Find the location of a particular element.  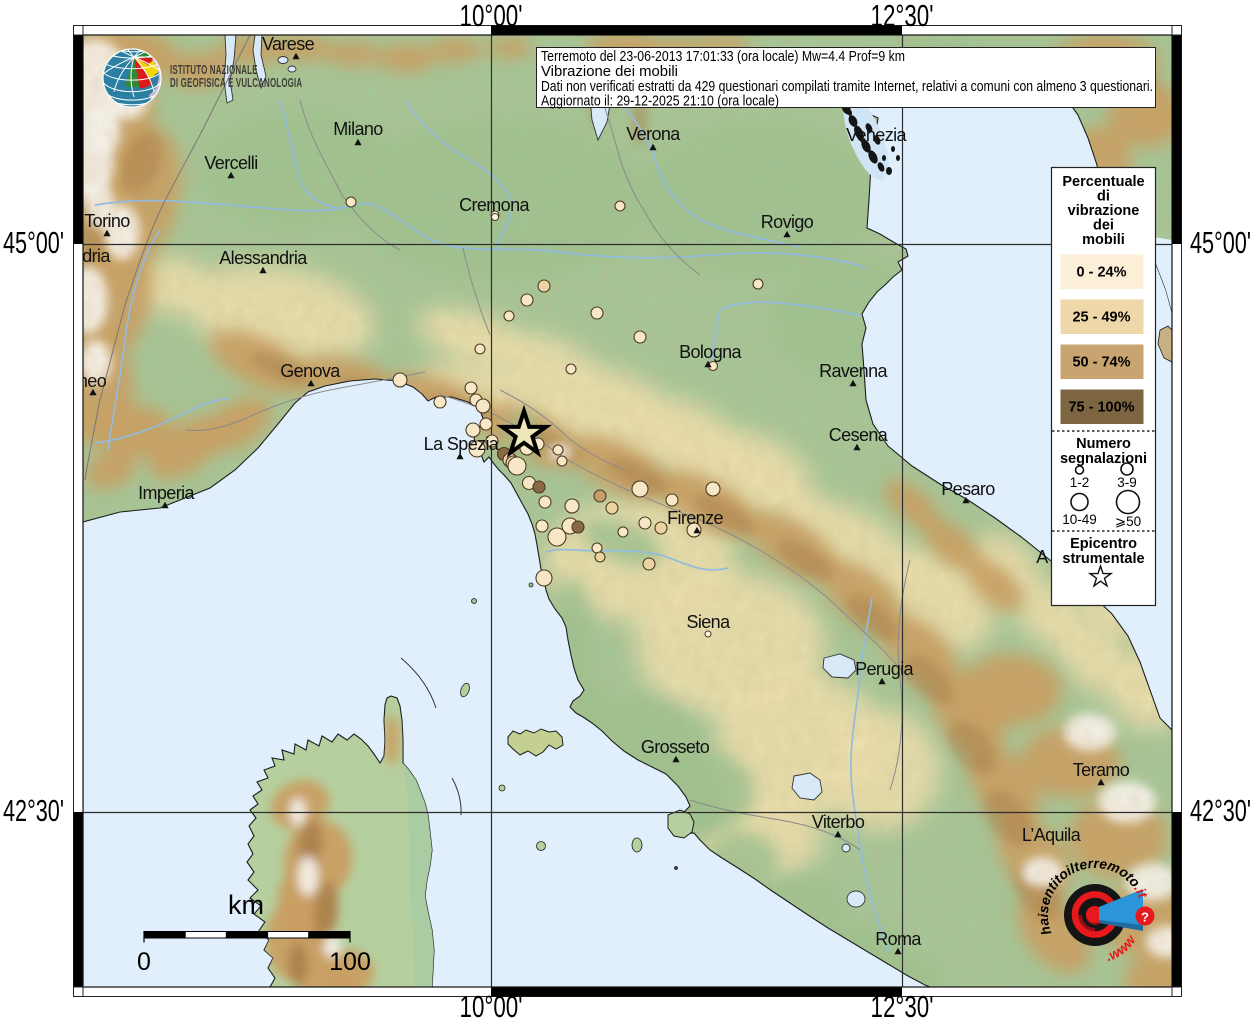

svg-text: Venezia is located at coordinates (876, 135).